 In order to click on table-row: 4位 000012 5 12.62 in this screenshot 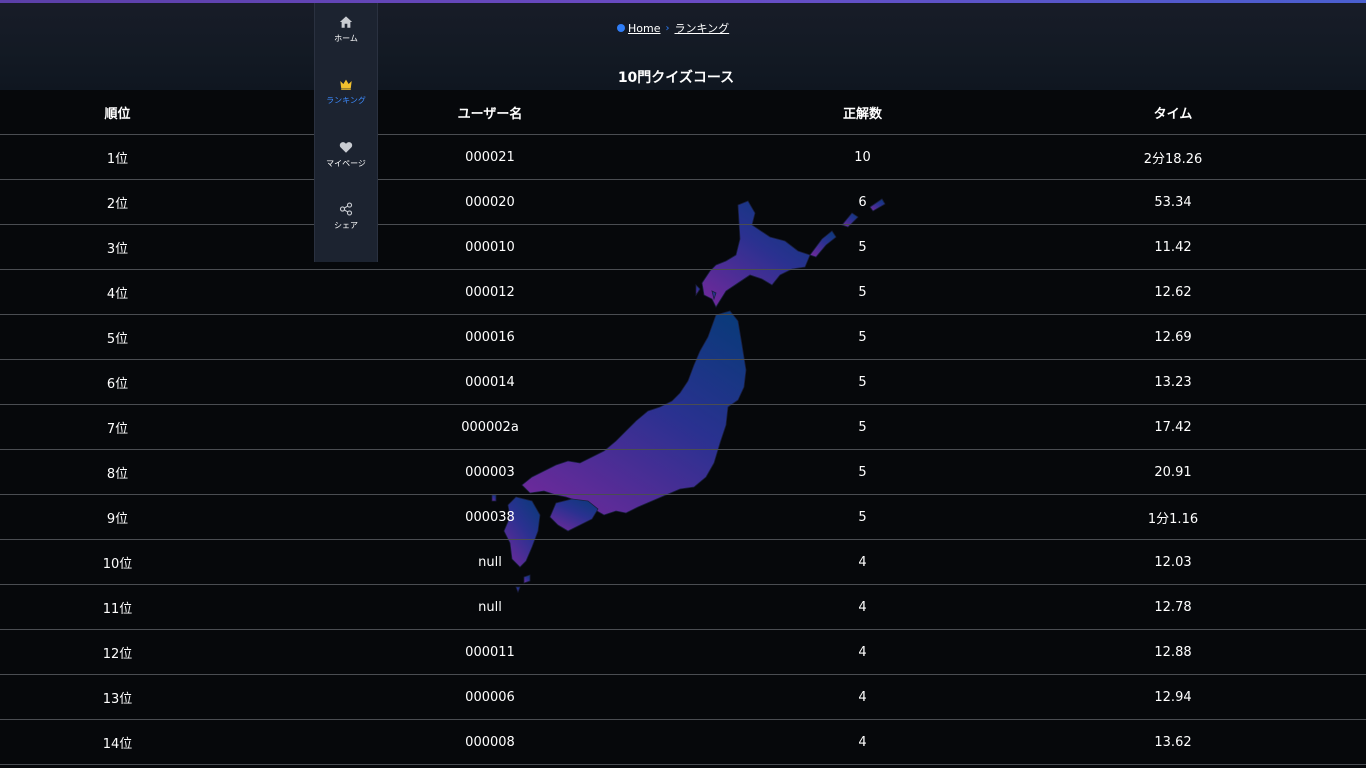, I will do `click(683, 292)`.